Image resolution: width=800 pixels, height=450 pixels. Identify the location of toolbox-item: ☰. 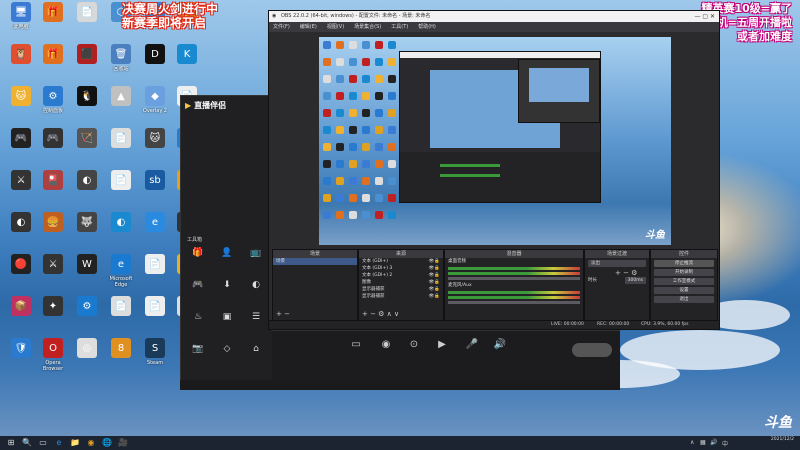
(256, 317).